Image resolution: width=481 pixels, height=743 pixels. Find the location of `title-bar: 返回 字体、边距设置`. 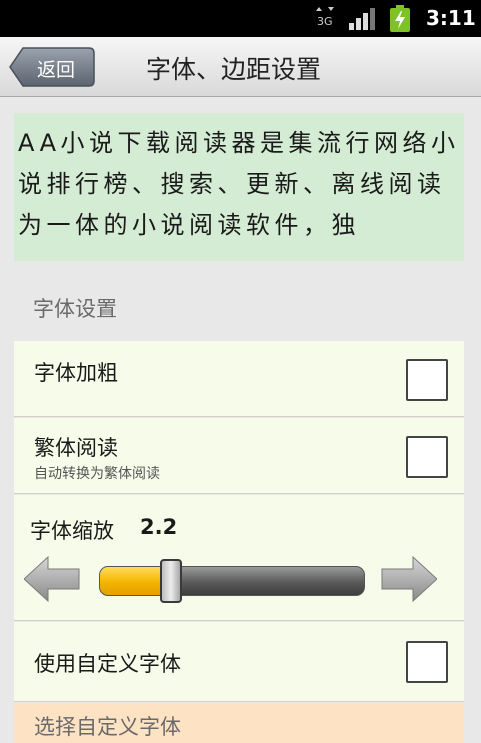

title-bar: 返回 字体、边距设置 is located at coordinates (240, 67).